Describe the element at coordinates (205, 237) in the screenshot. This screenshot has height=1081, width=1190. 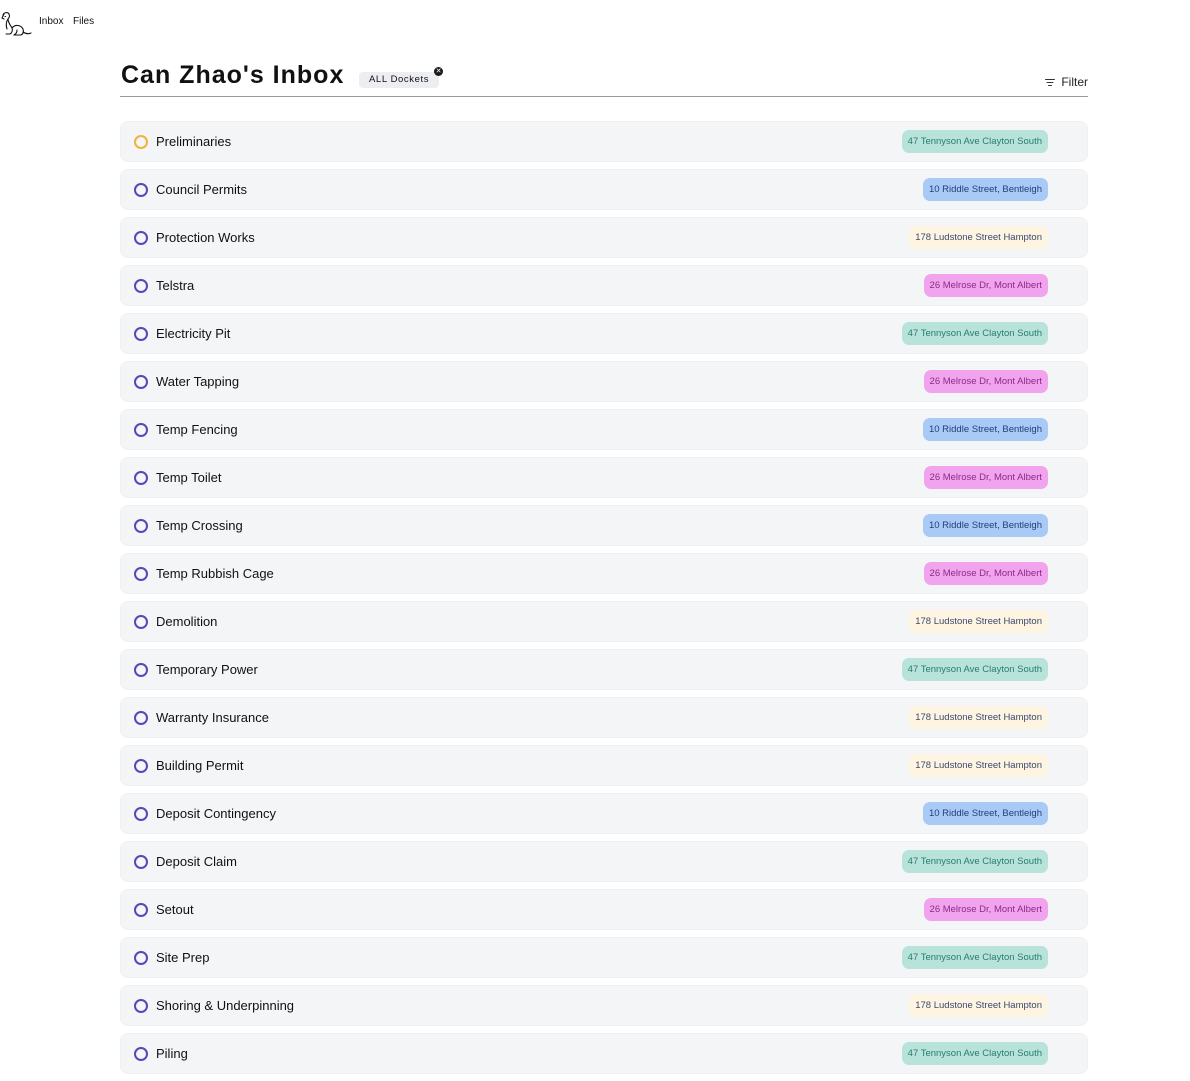
I see `task-name: Protection Works` at that location.